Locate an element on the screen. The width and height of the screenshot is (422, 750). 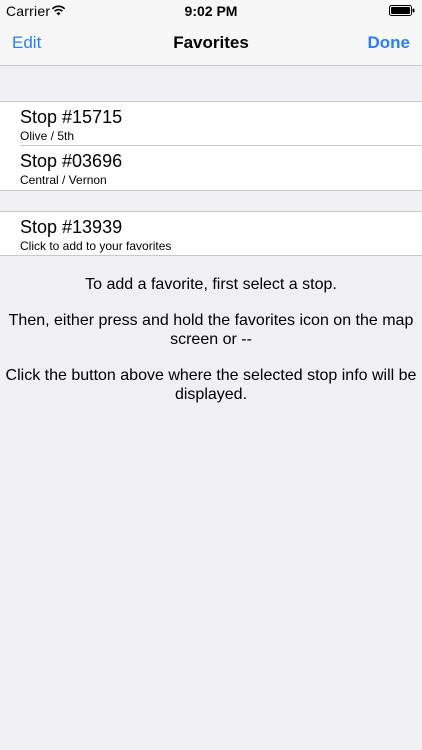
stop-subtitle: Olive / 5th is located at coordinates (47, 136).